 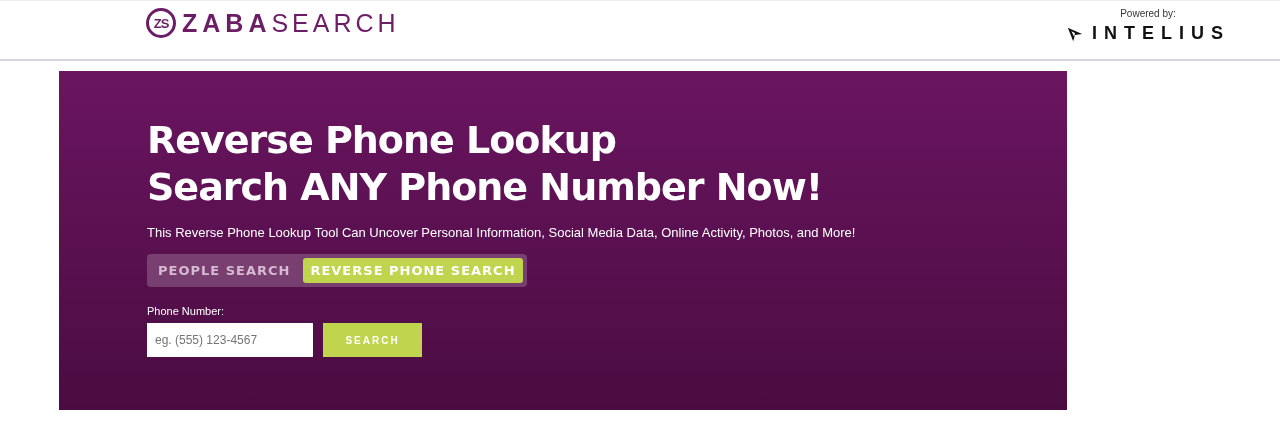 What do you see at coordinates (161, 23) in the screenshot?
I see `logo-icon: ZS` at bounding box center [161, 23].